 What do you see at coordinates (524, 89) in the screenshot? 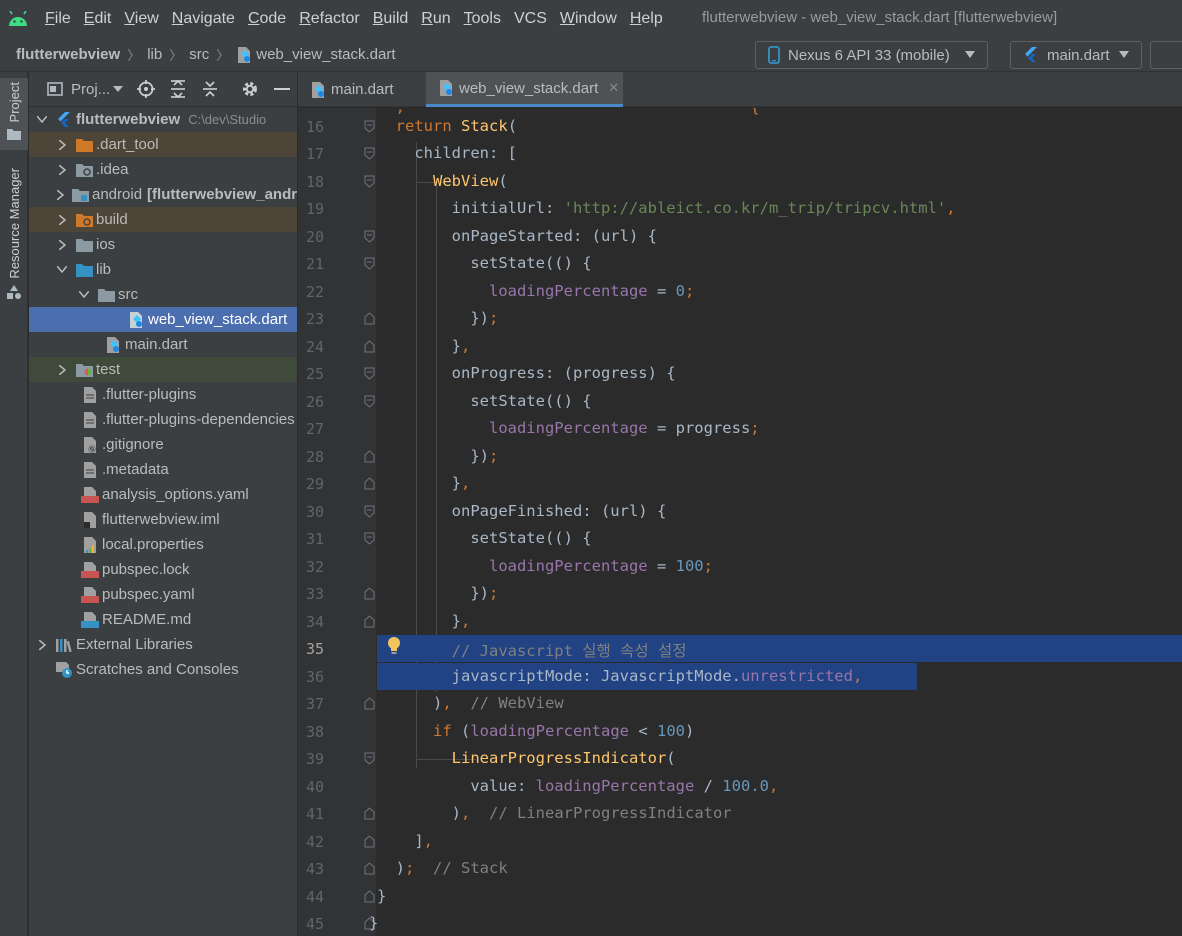
I see `tab-web-view-stack-dart: web_view_stack.dart ✕` at bounding box center [524, 89].